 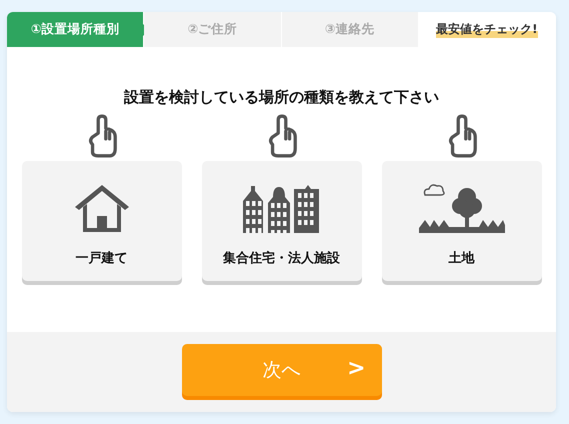 What do you see at coordinates (281, 97) in the screenshot?
I see `question-heading: 設置を検討している場所の種類を教えて下さい` at bounding box center [281, 97].